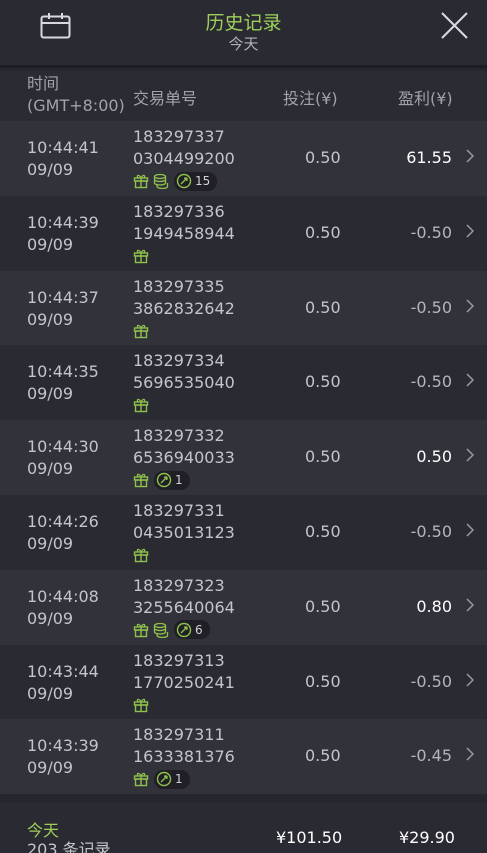 This screenshot has height=853, width=487. I want to click on row-time: 10:43:44 09/09, so click(63, 682).